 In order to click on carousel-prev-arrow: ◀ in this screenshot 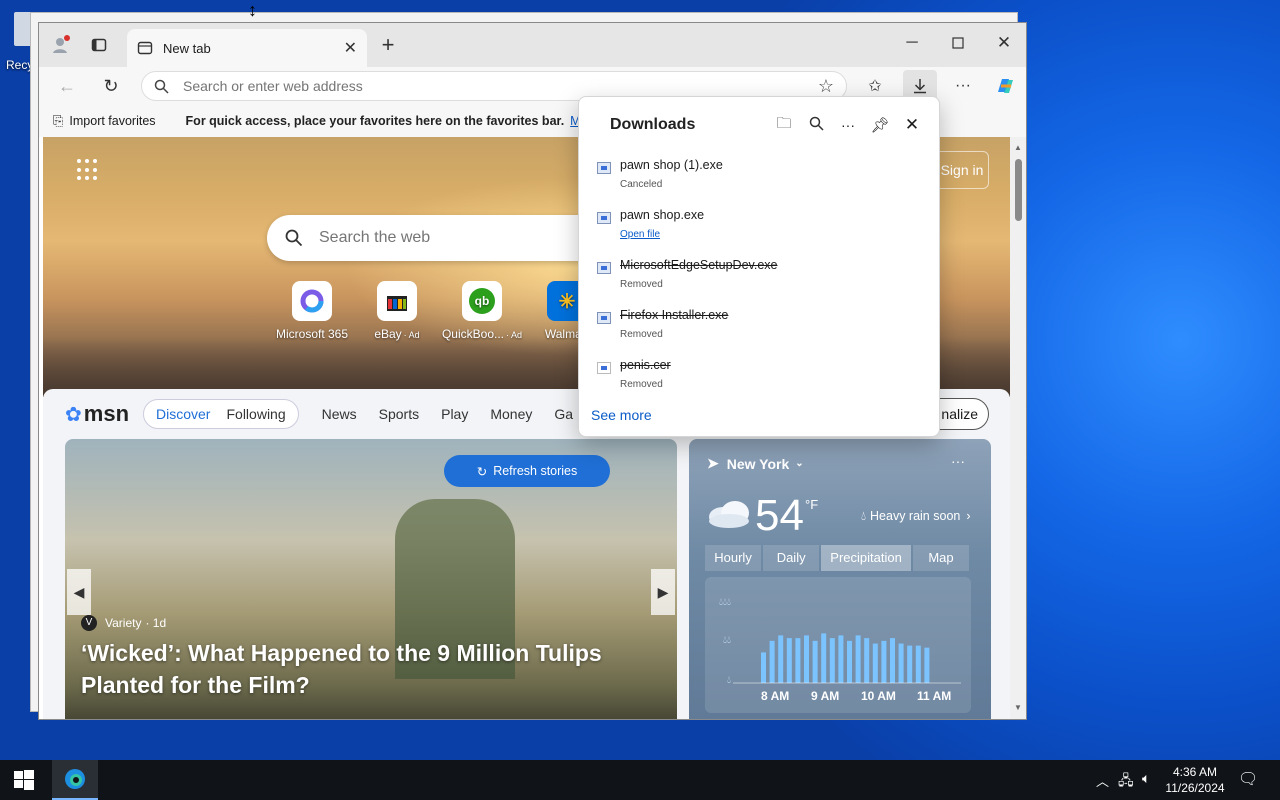, I will do `click(79, 592)`.